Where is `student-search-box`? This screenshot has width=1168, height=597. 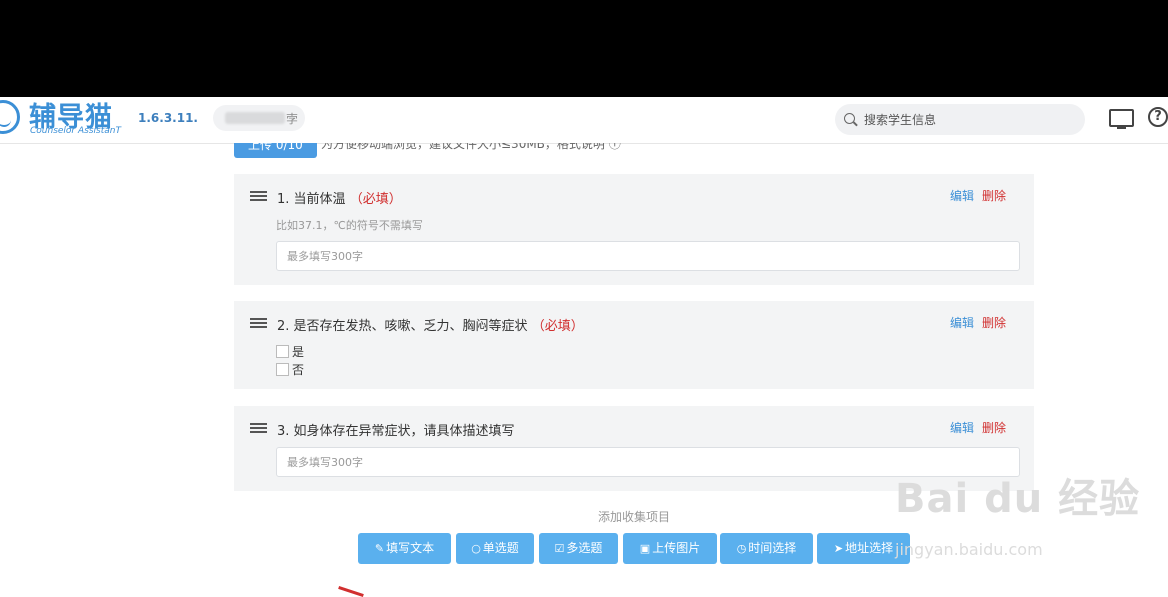 student-search-box is located at coordinates (960, 119).